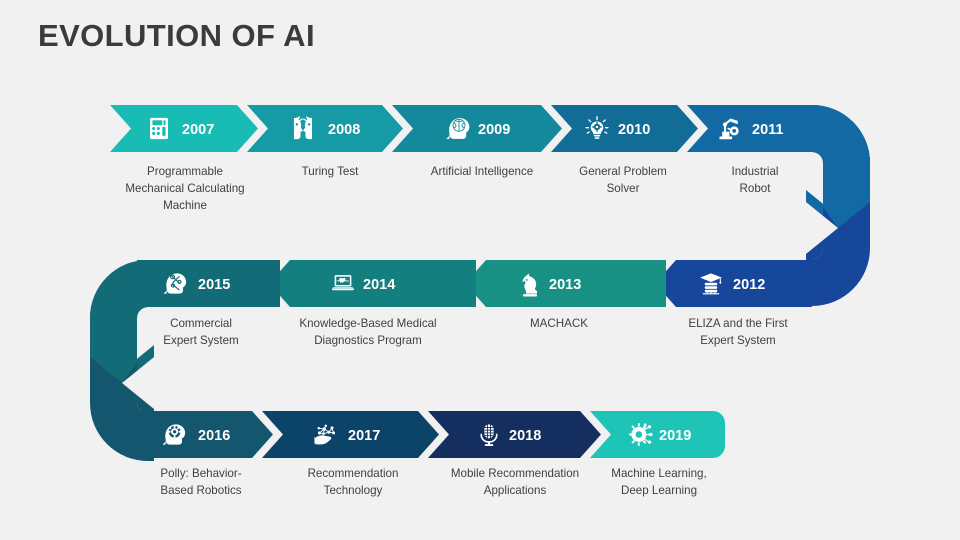  Describe the element at coordinates (159, 128) in the screenshot. I see `calculator-icon` at that location.